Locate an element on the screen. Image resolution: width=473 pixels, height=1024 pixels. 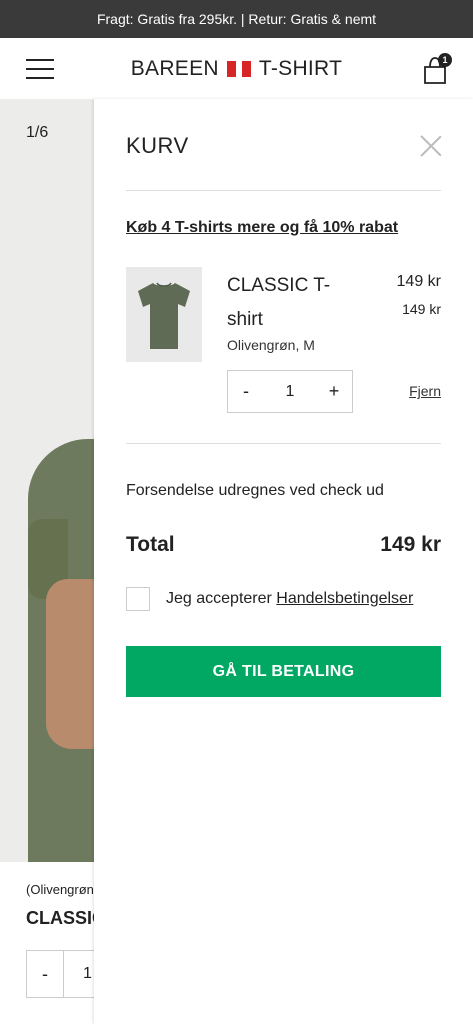
brand-name-left: BAREEN is located at coordinates (174, 68).